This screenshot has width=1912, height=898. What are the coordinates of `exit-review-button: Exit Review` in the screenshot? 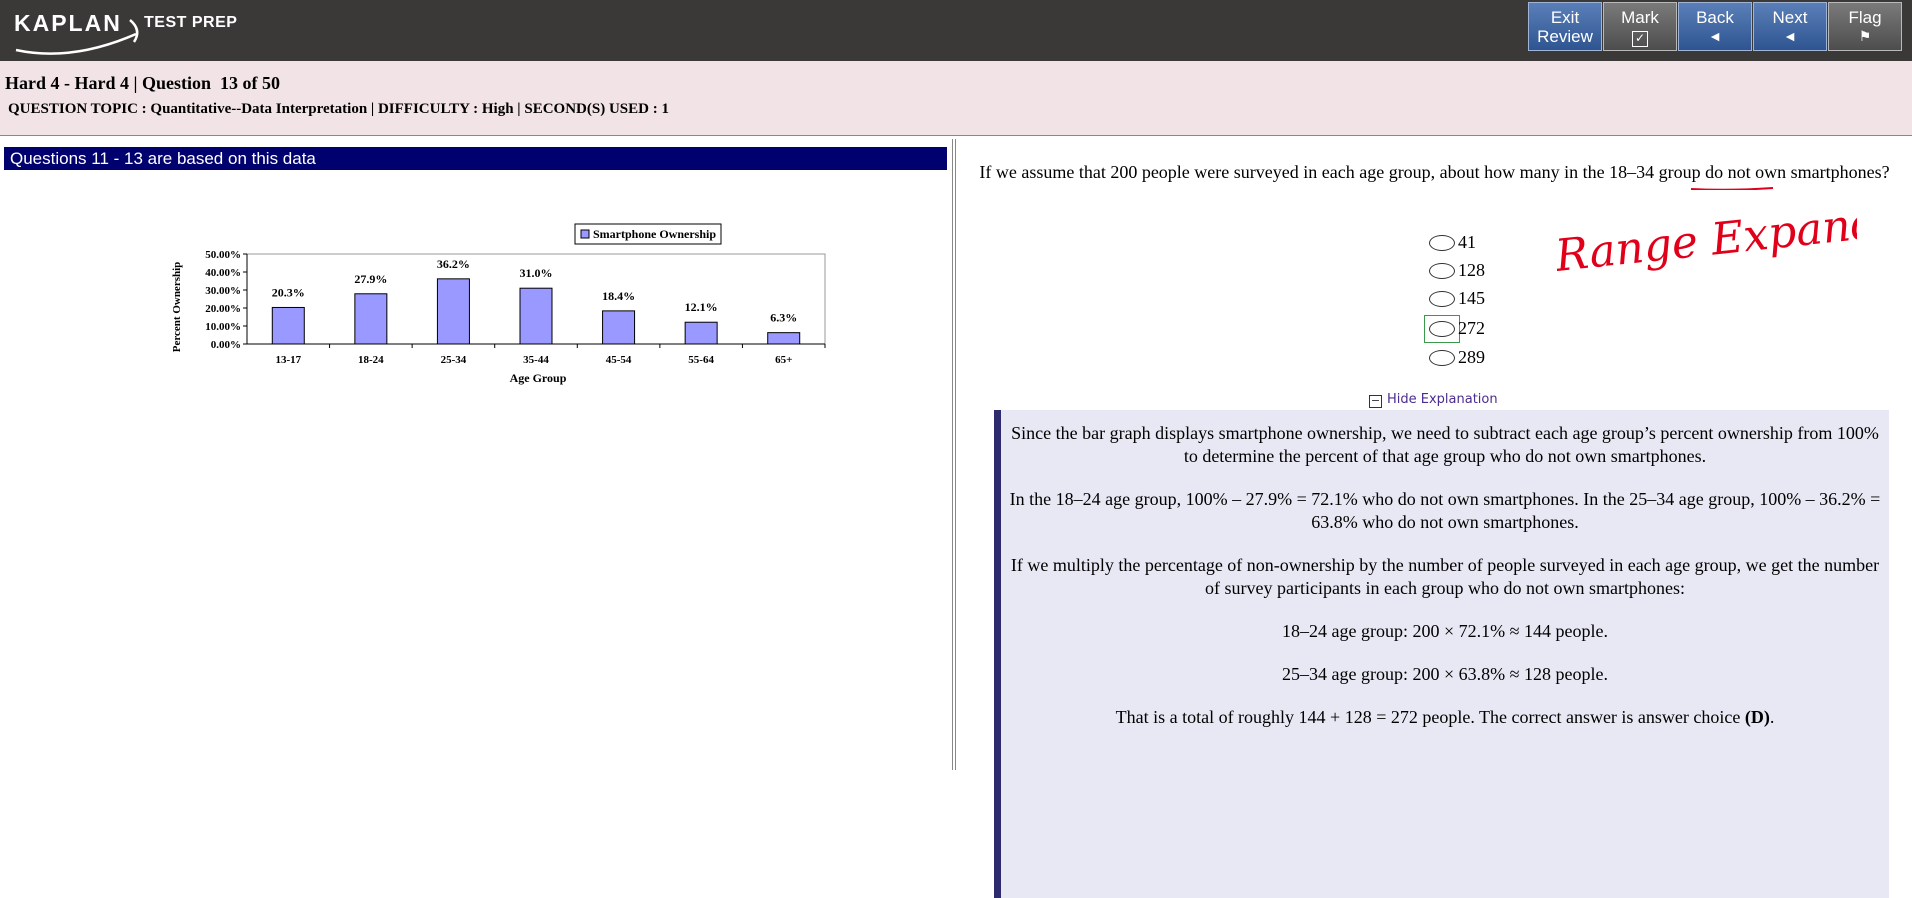 It's located at (1565, 26).